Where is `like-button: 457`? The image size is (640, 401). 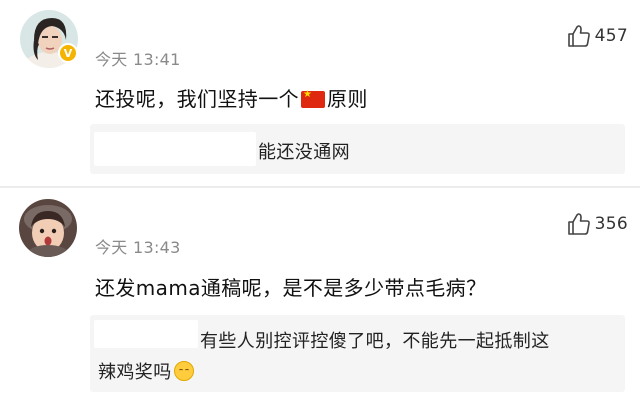
like-button: 457 is located at coordinates (597, 36).